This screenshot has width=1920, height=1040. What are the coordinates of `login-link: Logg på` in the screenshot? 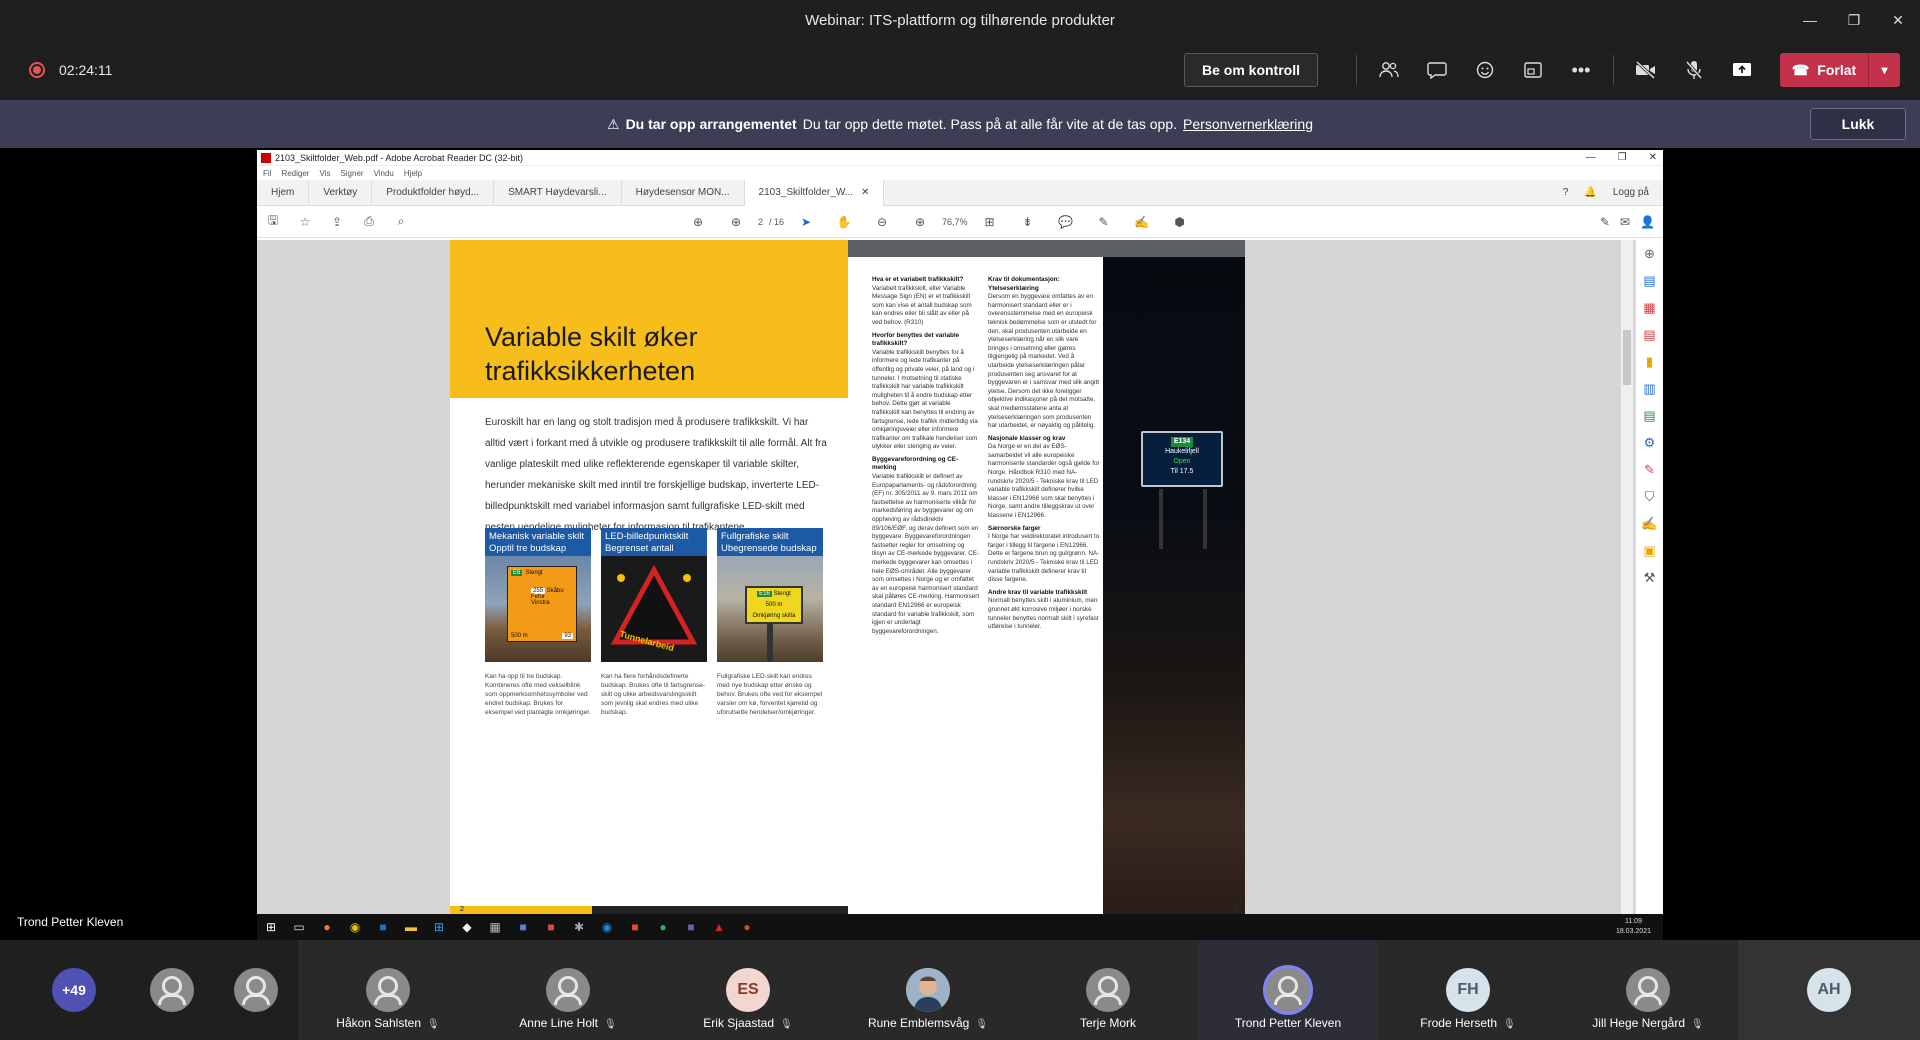 It's located at (1631, 192).